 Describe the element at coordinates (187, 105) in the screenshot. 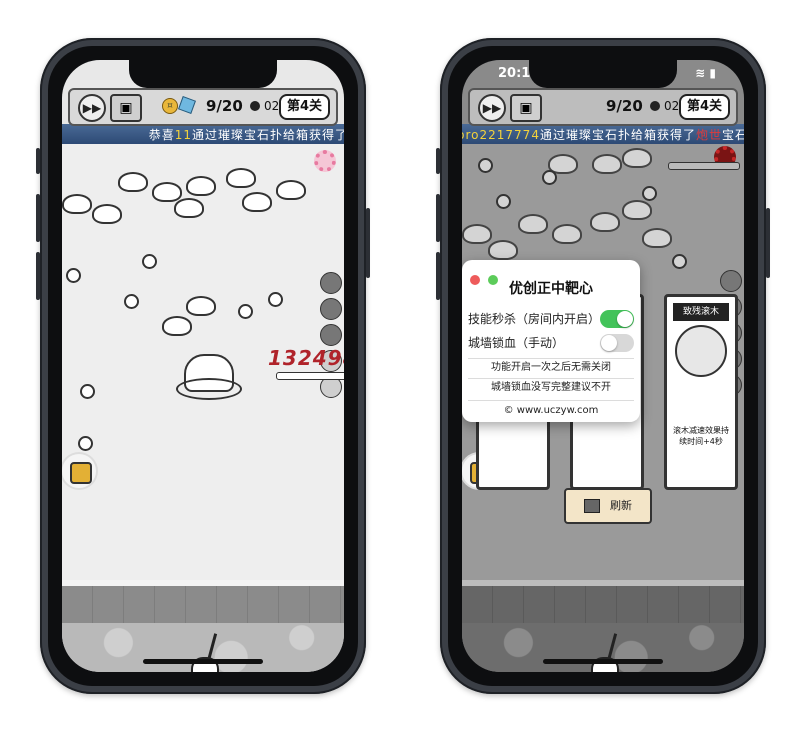

I see `gem-icon` at that location.